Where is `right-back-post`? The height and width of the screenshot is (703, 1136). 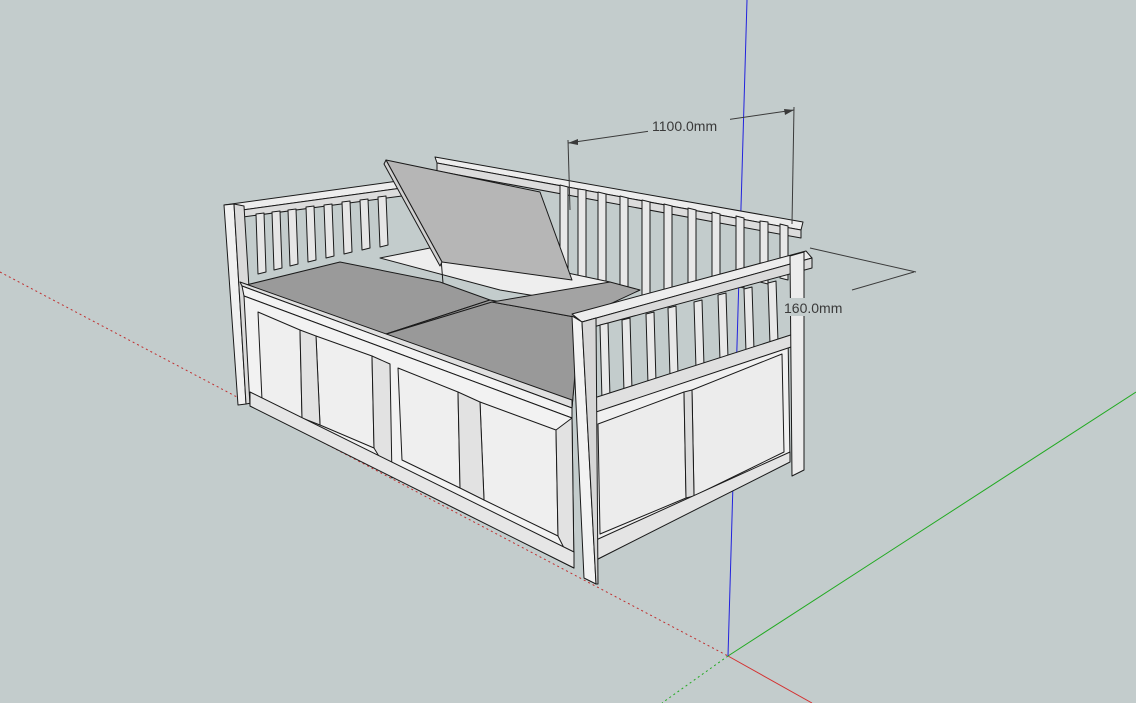 right-back-post is located at coordinates (797, 364).